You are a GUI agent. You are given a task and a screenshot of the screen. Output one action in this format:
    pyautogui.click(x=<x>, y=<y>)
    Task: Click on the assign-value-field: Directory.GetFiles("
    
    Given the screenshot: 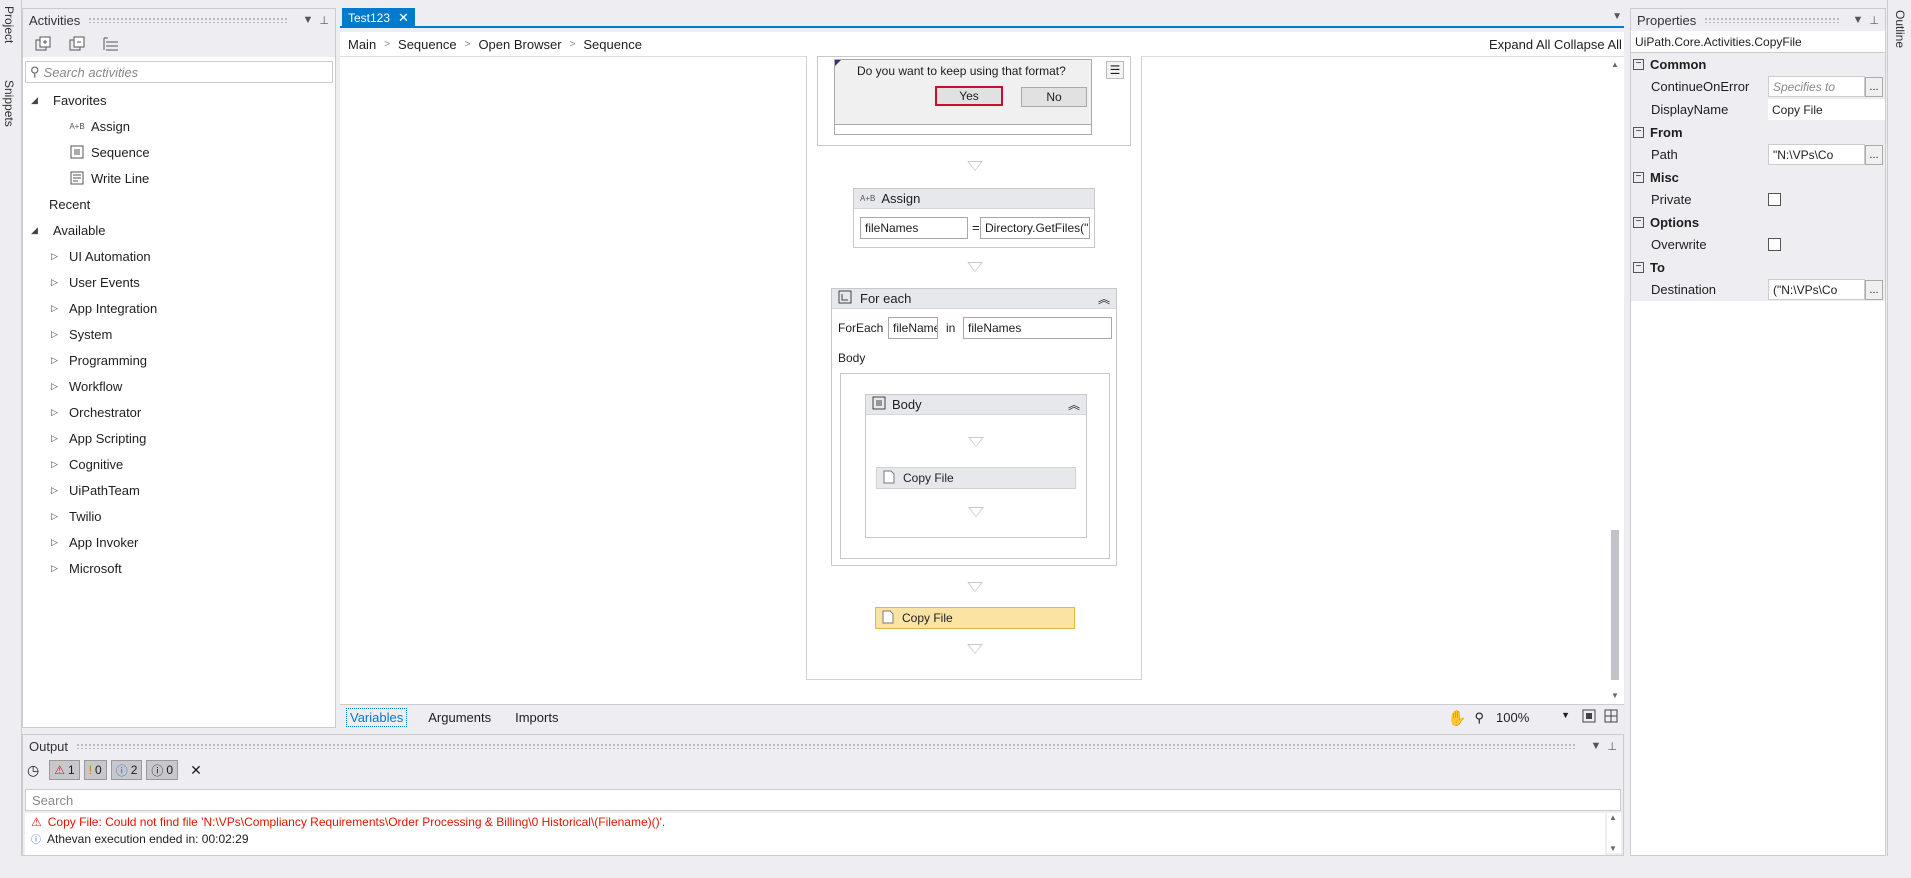 What is the action you would take?
    pyautogui.click(x=1035, y=228)
    